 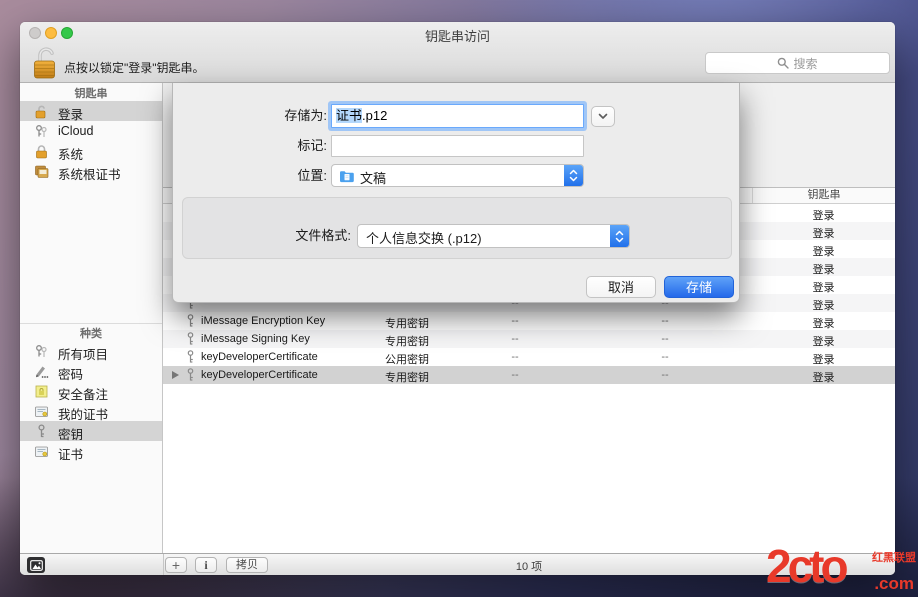 I want to click on location-label: 位置:, so click(x=312, y=175).